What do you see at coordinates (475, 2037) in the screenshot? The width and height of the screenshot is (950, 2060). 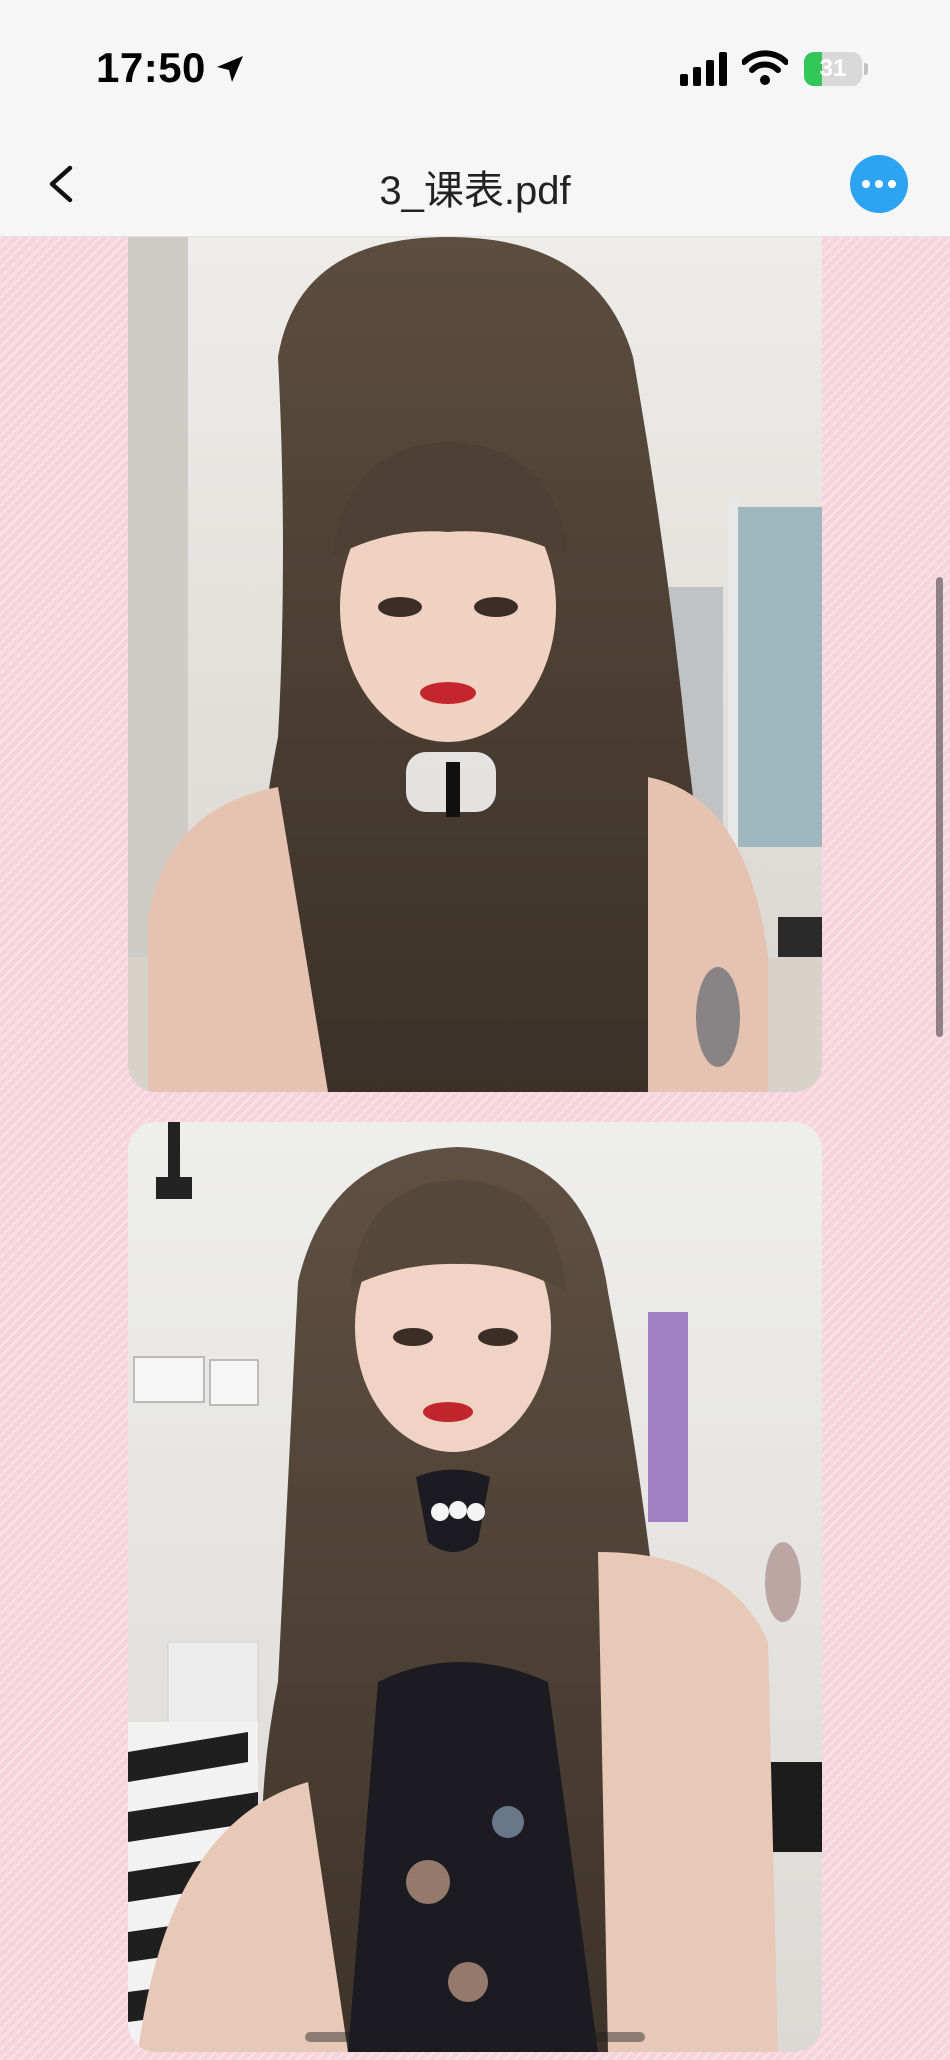 I see `home-indicator` at bounding box center [475, 2037].